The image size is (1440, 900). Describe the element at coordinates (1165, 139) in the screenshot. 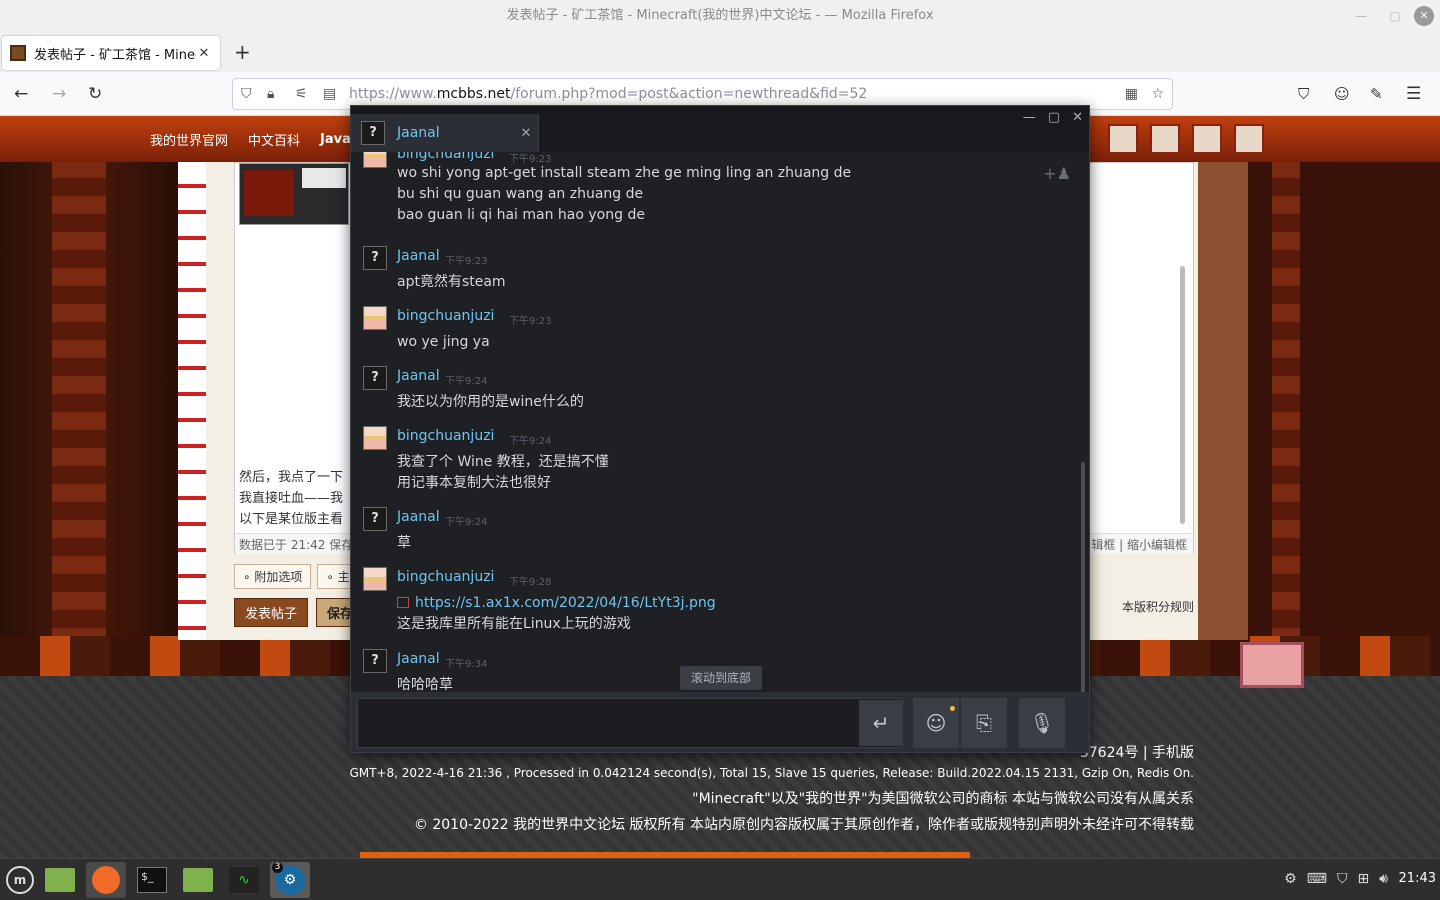

I see `block-icon` at that location.